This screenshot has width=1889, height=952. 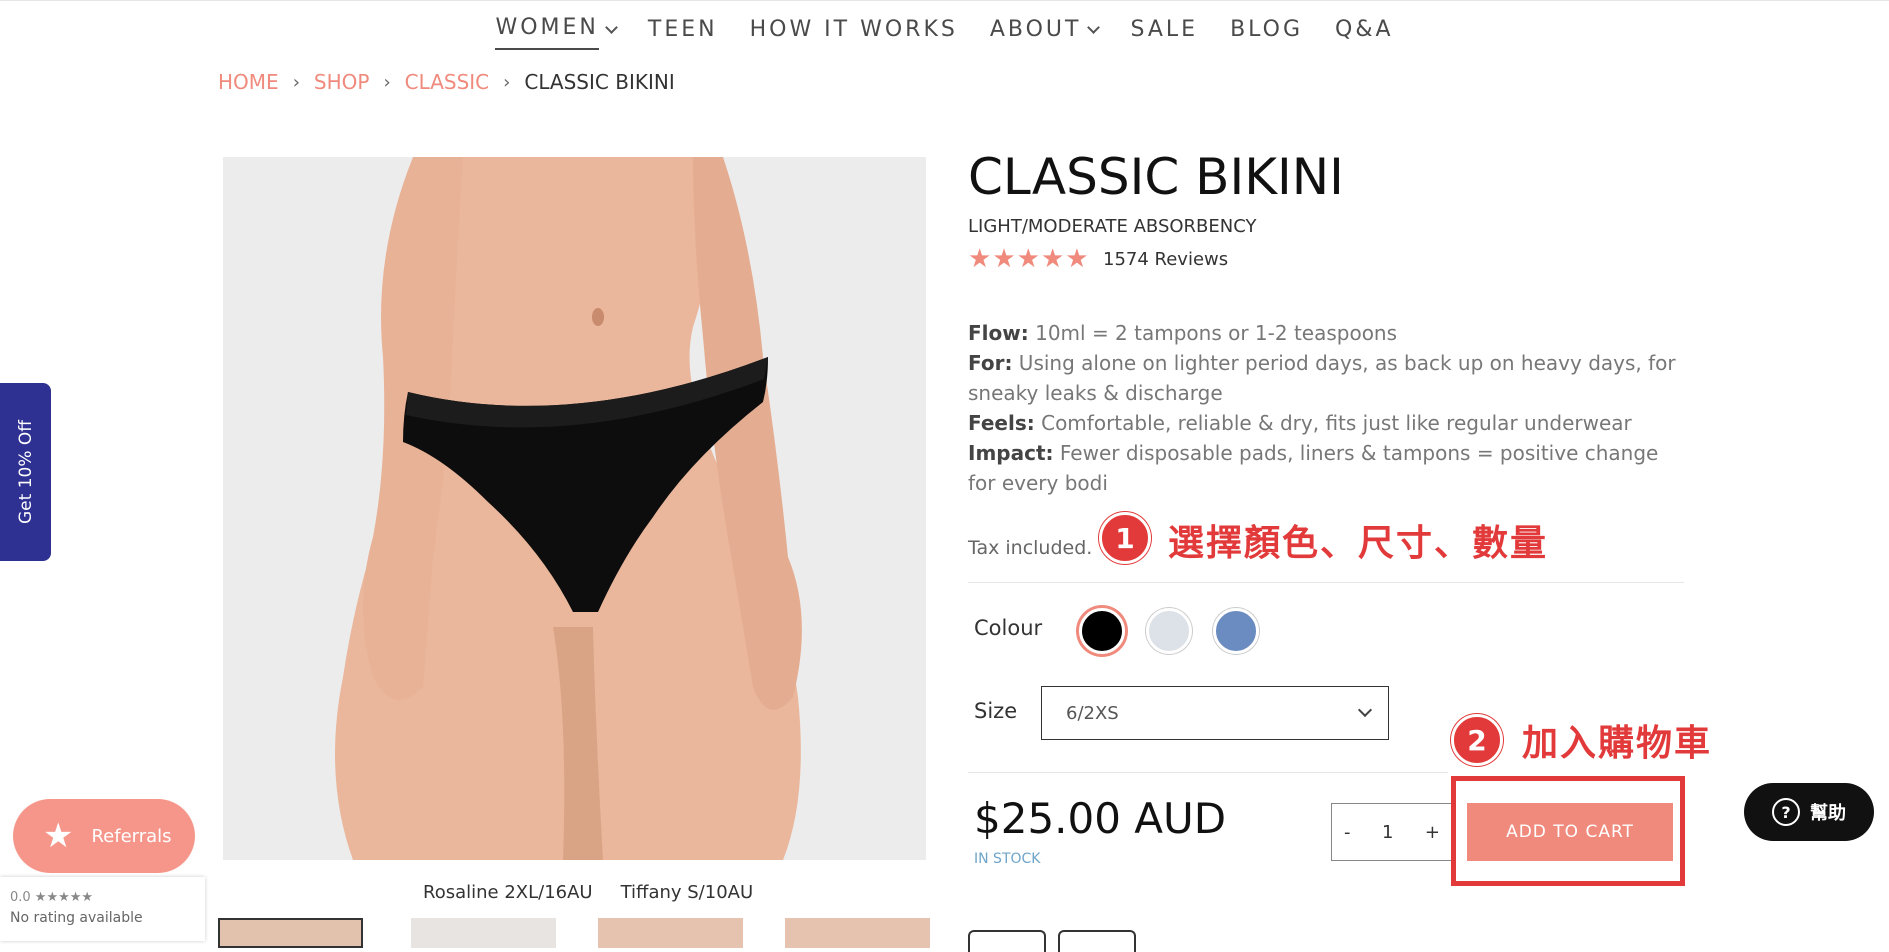 What do you see at coordinates (102, 909) in the screenshot?
I see `rating-widget: 0.0 ★★★★★ No rating available` at bounding box center [102, 909].